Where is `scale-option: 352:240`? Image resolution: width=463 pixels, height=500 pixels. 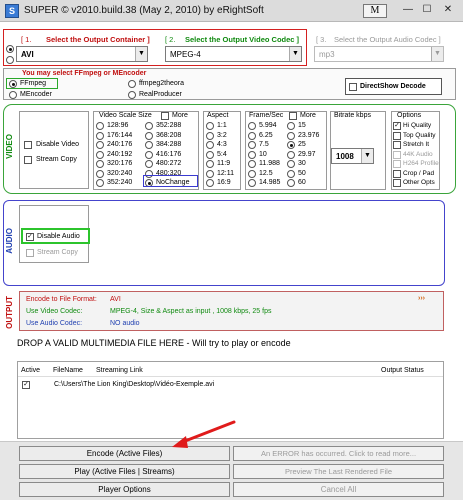 scale-option: 352:240 is located at coordinates (121, 183).